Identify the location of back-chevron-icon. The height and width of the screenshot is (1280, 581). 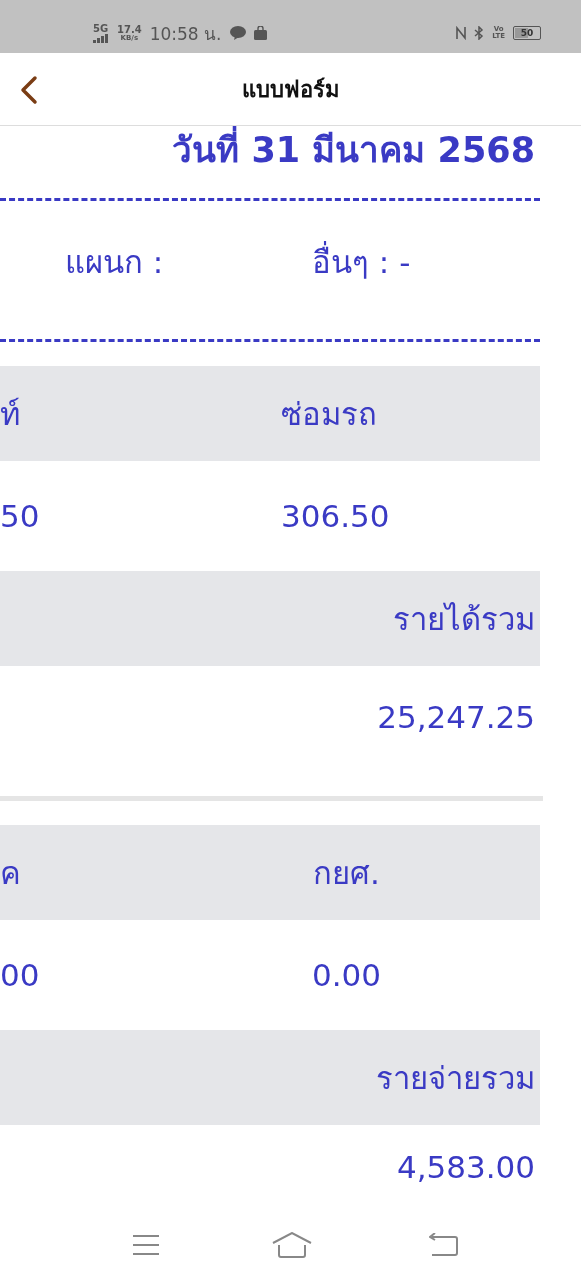
(29, 90).